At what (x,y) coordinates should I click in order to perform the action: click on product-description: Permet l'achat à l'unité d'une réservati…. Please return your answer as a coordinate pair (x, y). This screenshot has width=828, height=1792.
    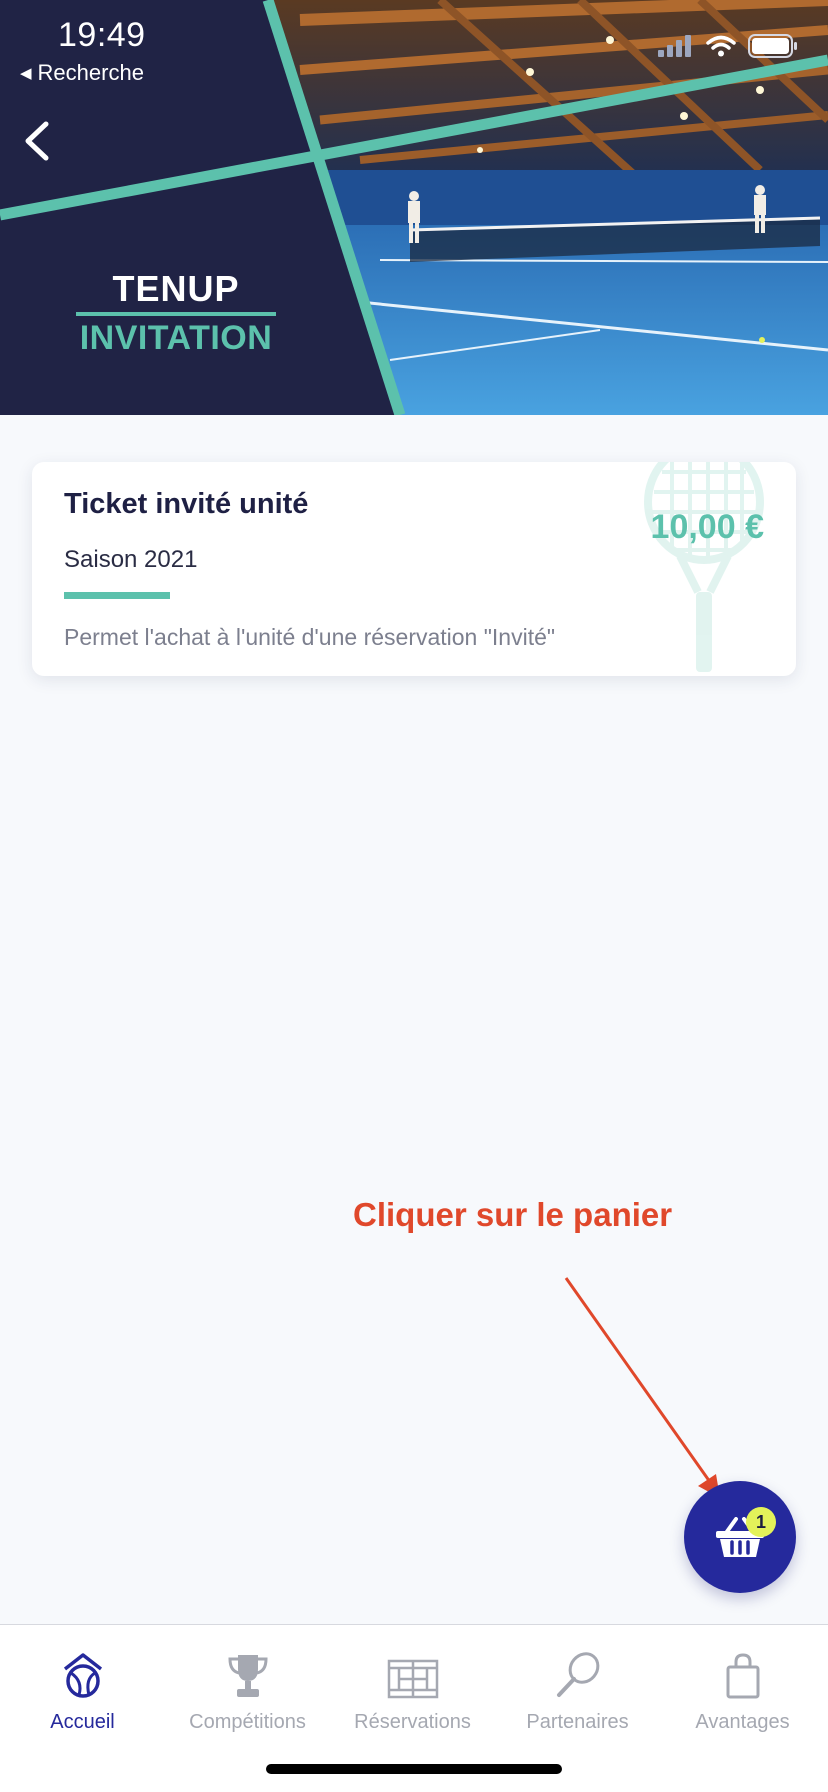
    Looking at the image, I should click on (310, 637).